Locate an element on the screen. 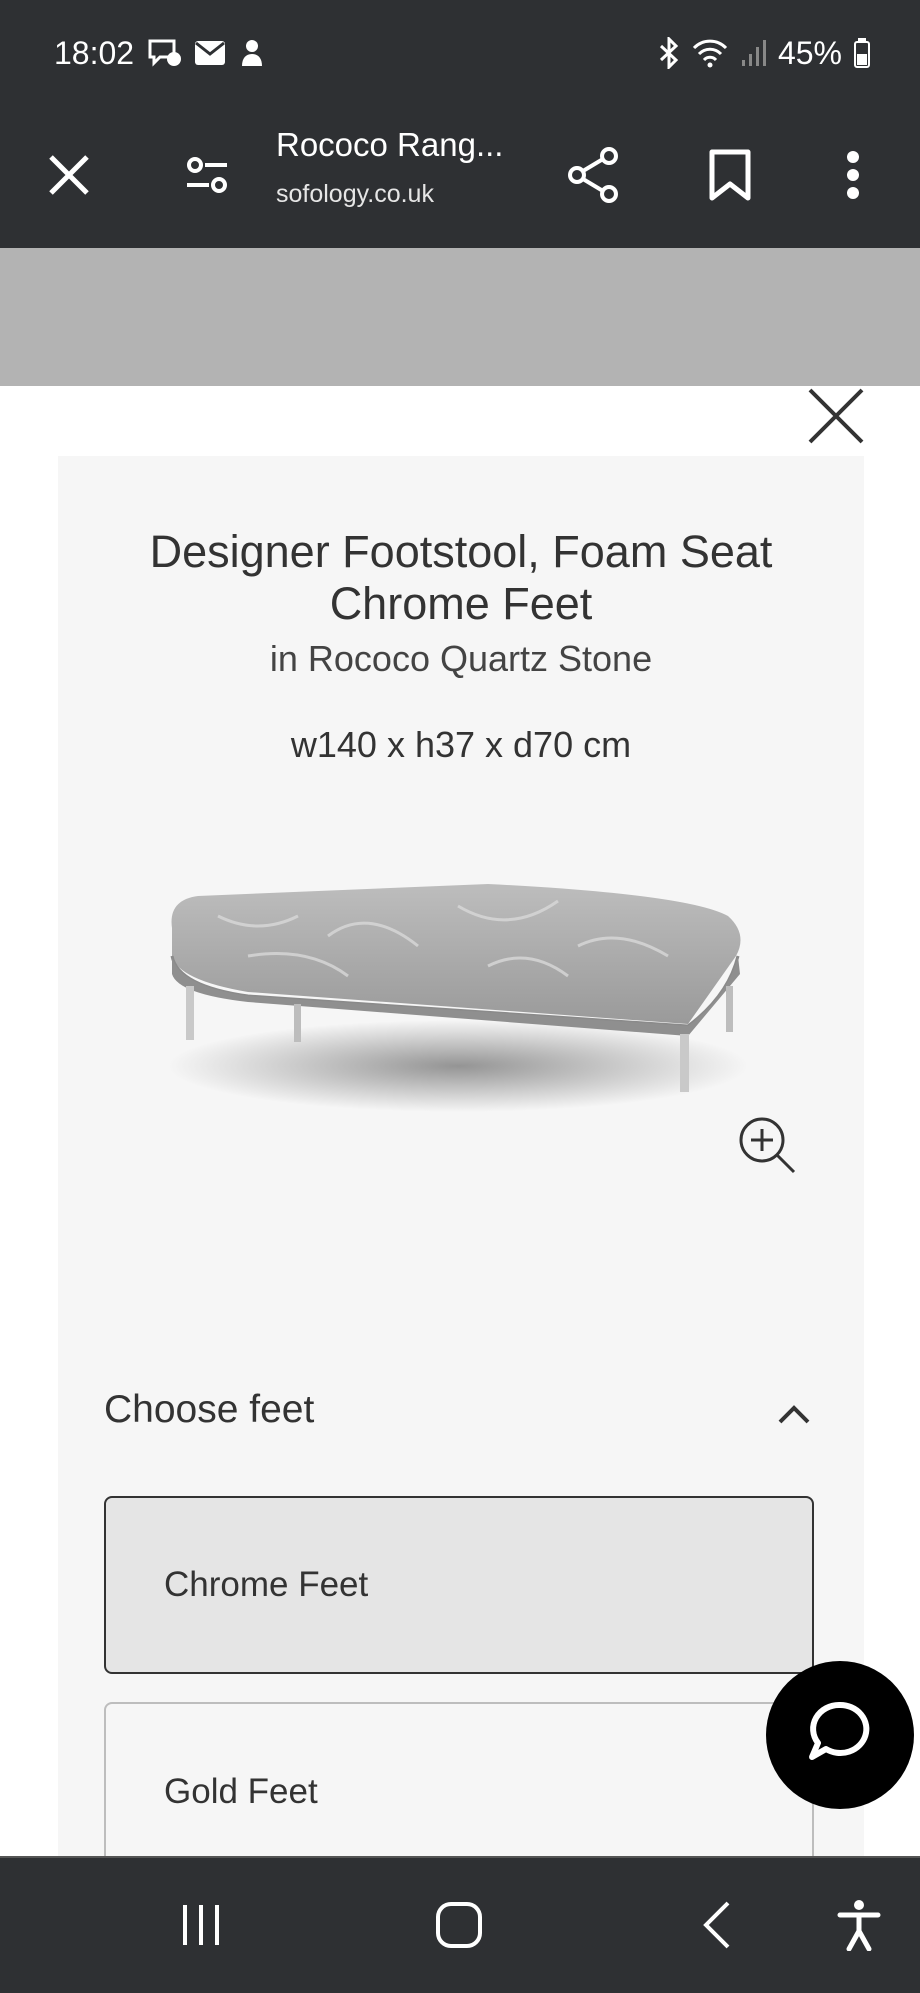 This screenshot has height=1993, width=920. page-settings-button is located at coordinates (207, 177).